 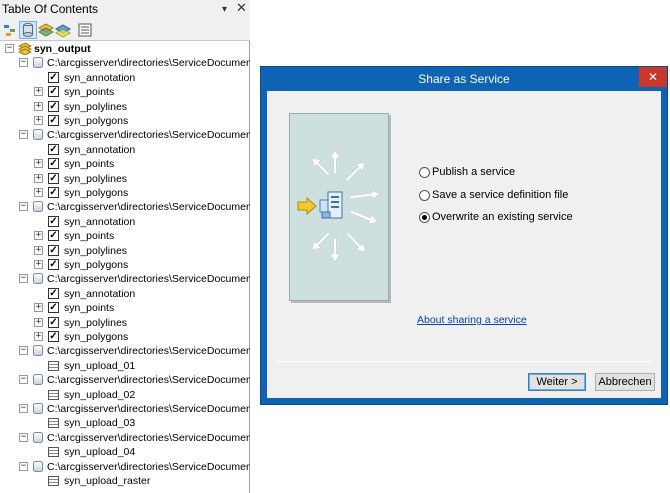 What do you see at coordinates (125, 10) in the screenshot?
I see `toc-title-bar: Table Of Contents ▾ ✕` at bounding box center [125, 10].